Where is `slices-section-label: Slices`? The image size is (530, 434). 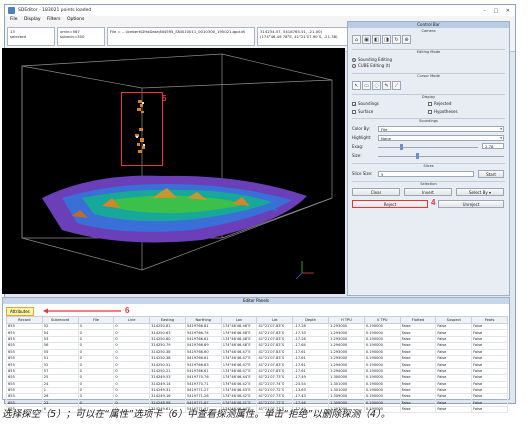 slices-section-label: Slices is located at coordinates (428, 166).